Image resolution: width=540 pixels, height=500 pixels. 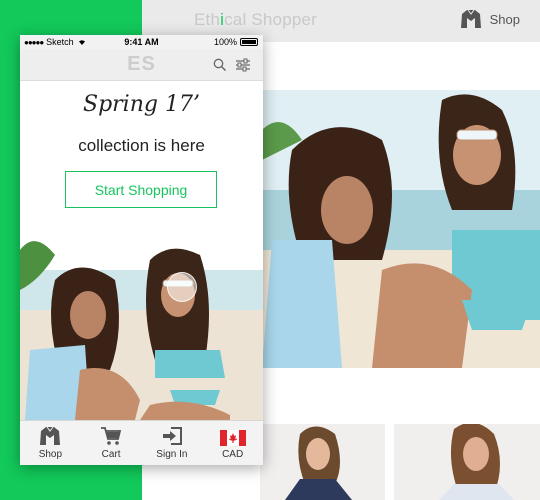 What do you see at coordinates (220, 65) in the screenshot?
I see `search-icon` at bounding box center [220, 65].